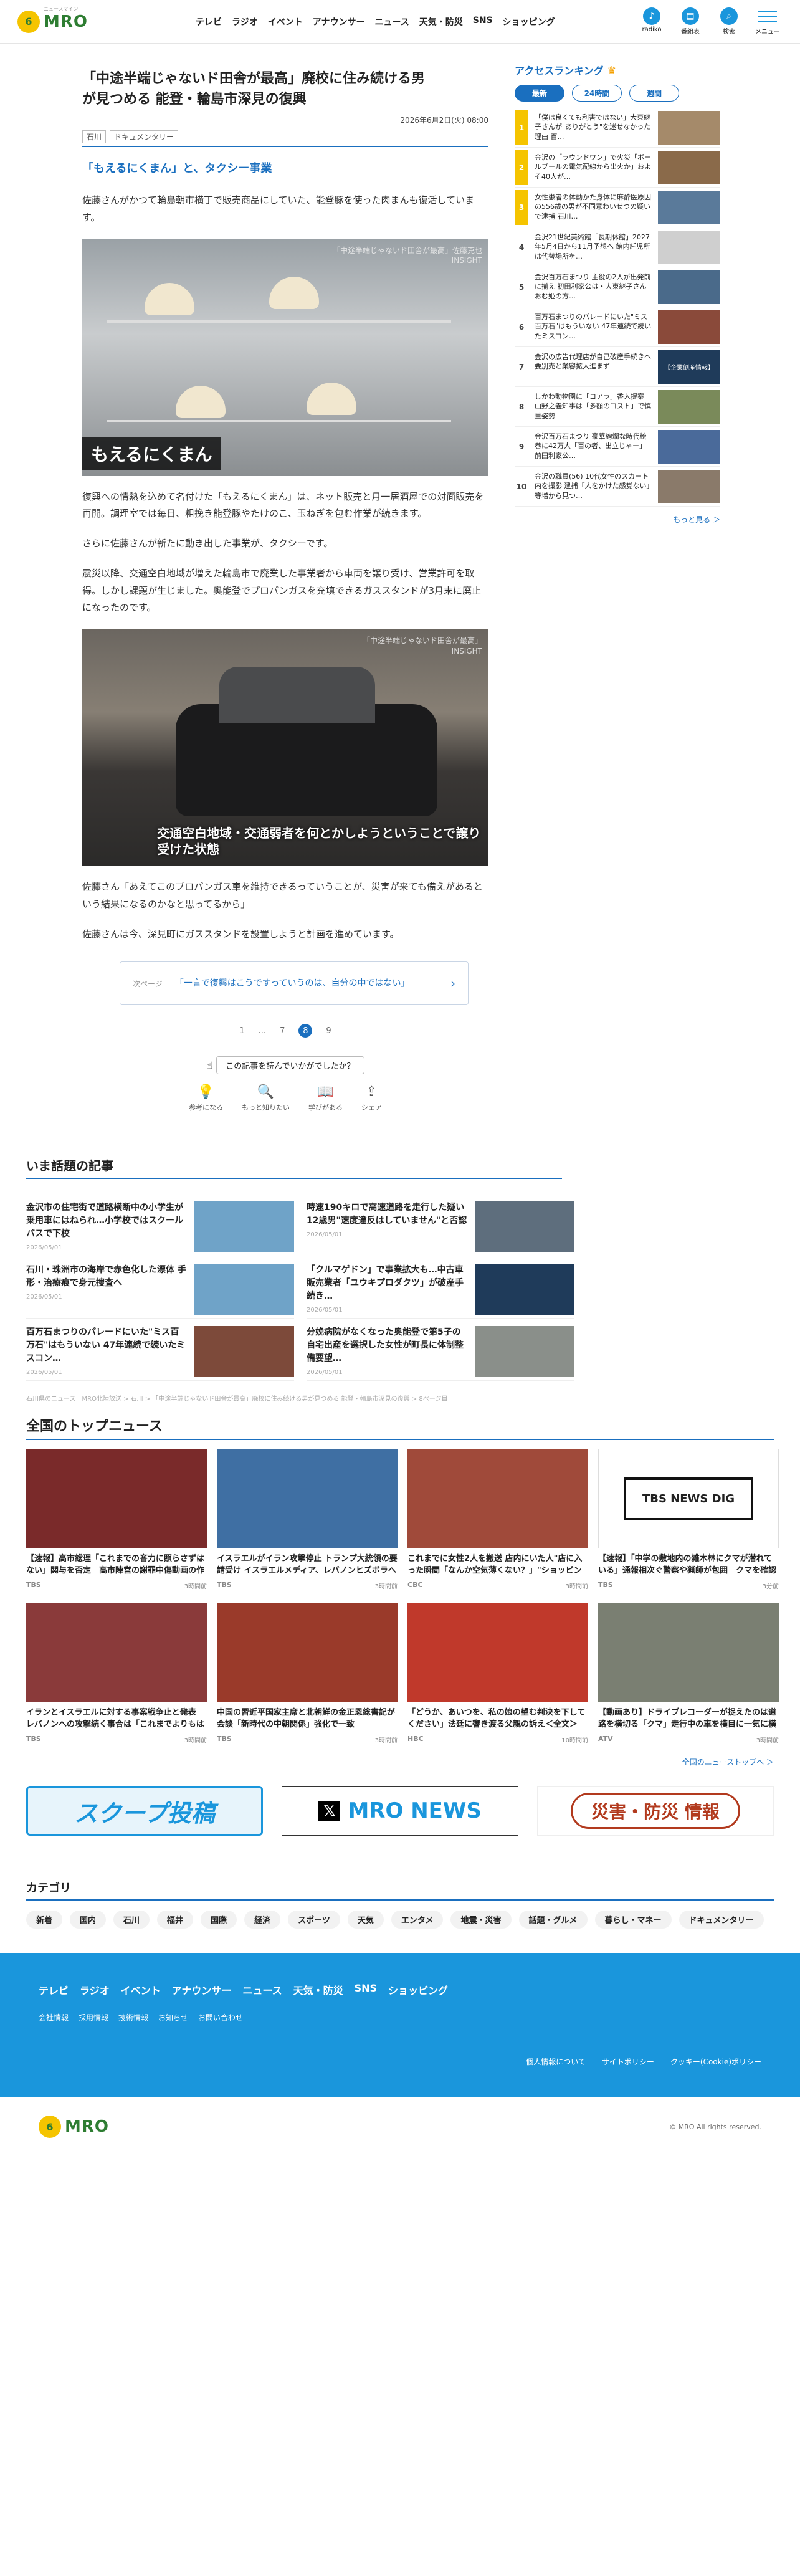 The image size is (800, 2576). I want to click on topic-thumbnail, so click(524, 1352).